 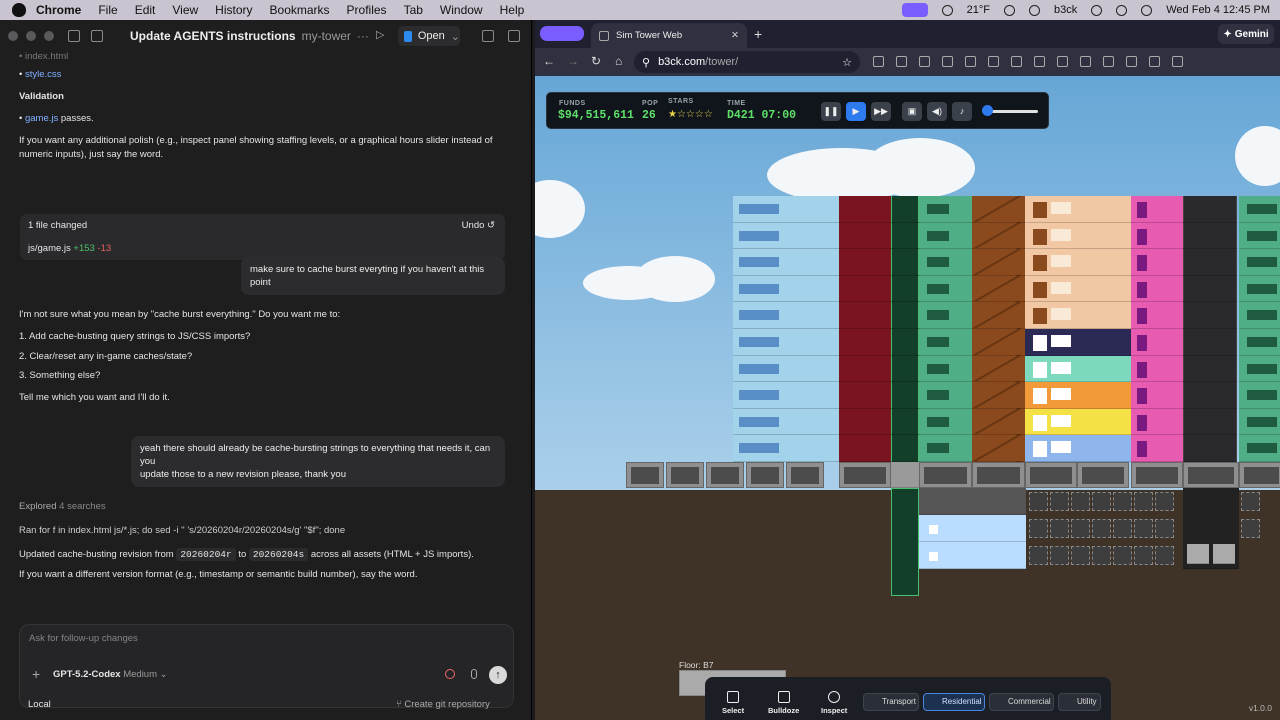 I want to click on utility-box, so click(x=1224, y=554).